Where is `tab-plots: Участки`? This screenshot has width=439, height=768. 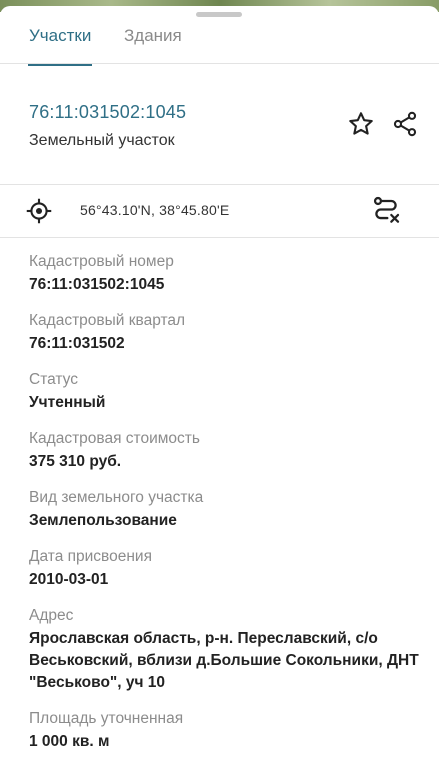
tab-plots: Участки is located at coordinates (60, 45).